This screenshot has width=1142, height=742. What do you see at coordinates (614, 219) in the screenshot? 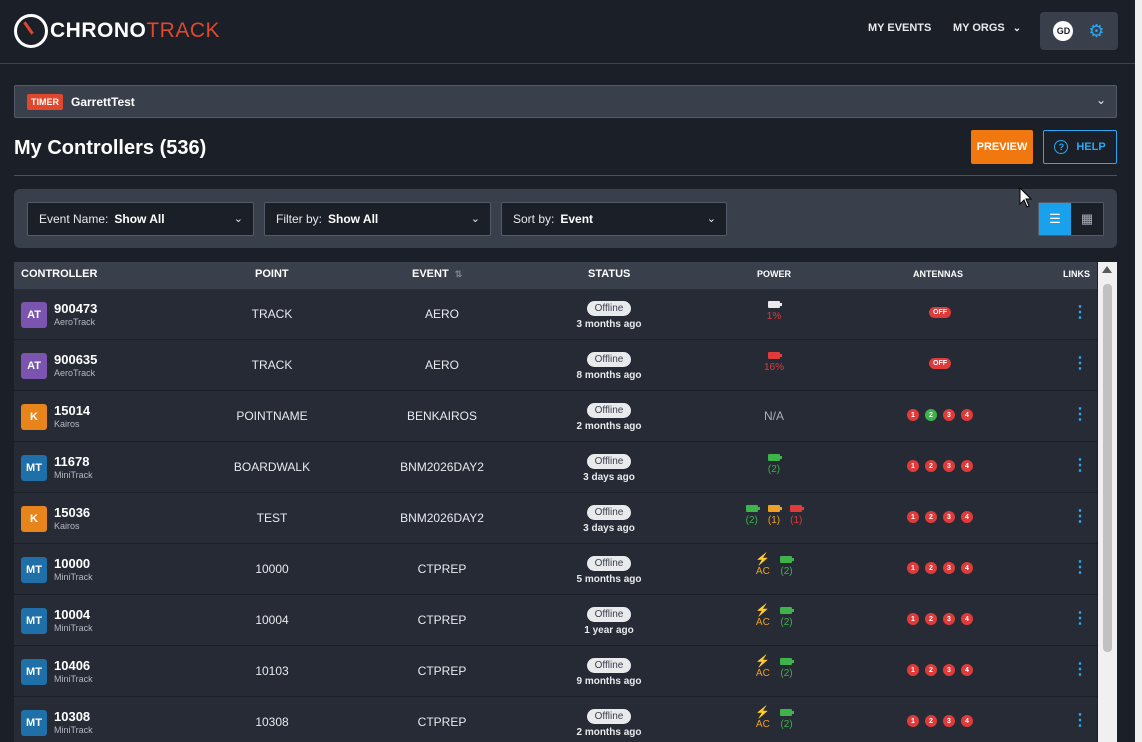
I see `sort-by-select: Sort by: Event ⌄` at bounding box center [614, 219].